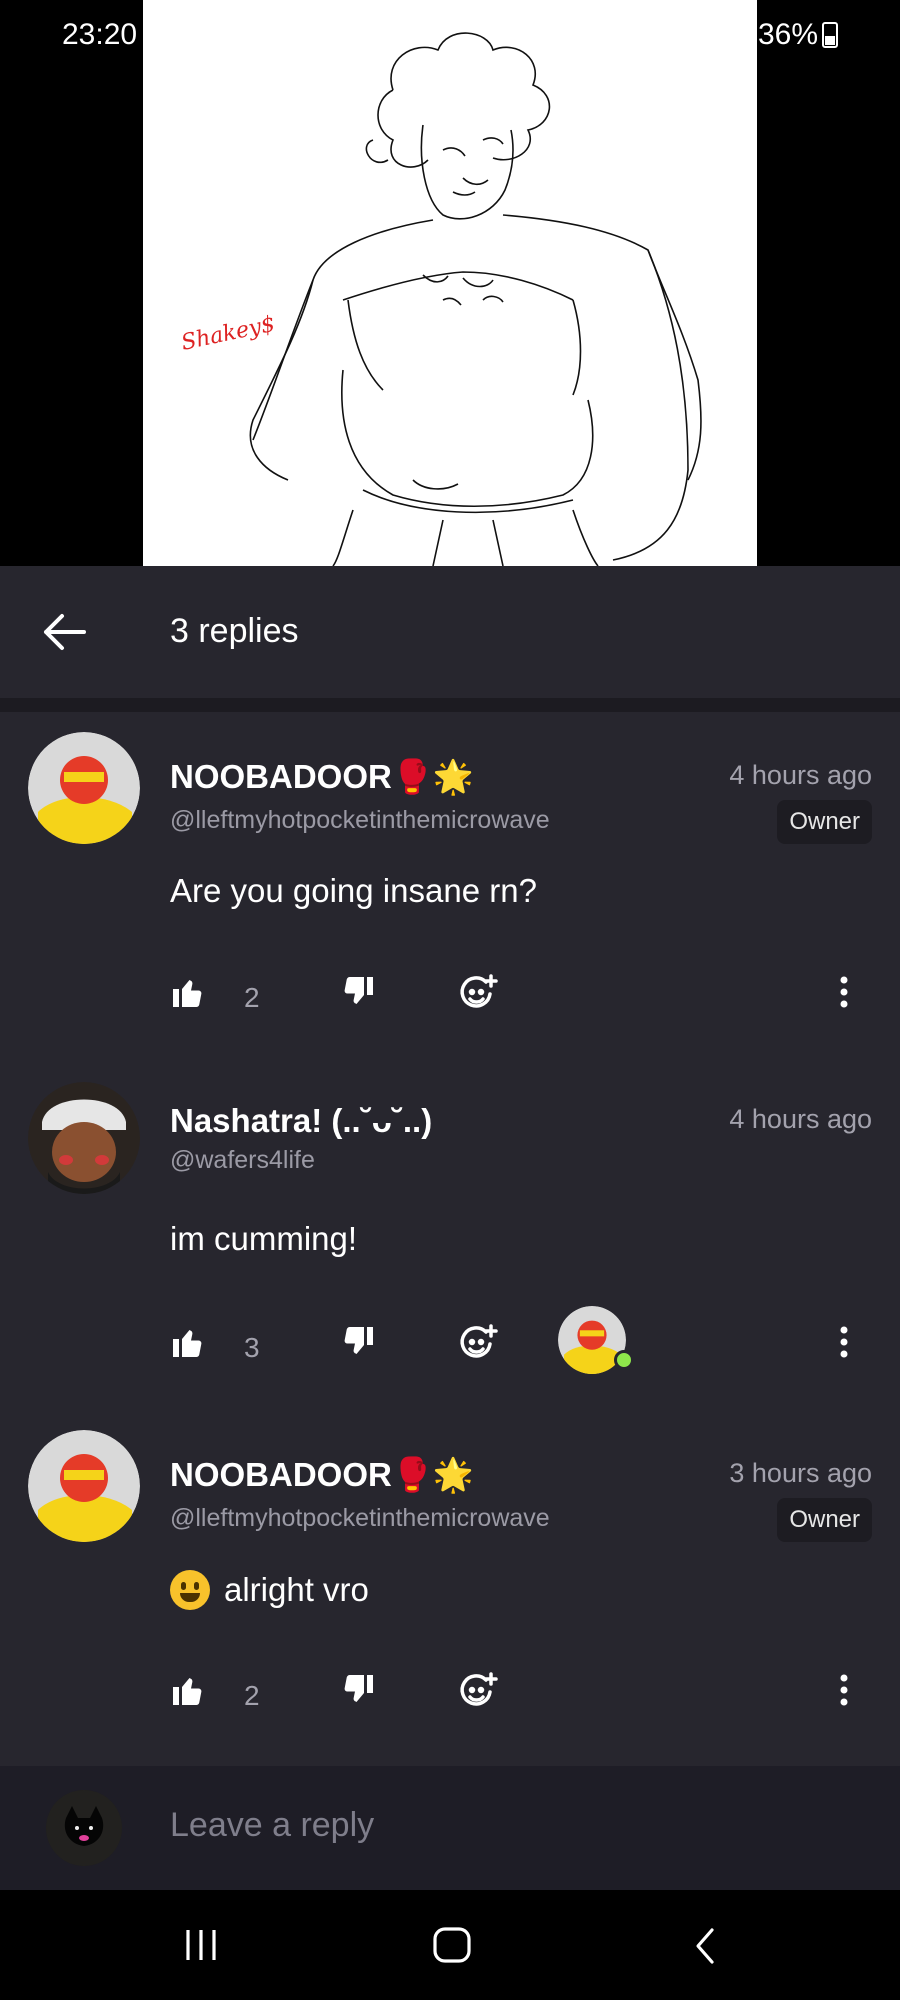  What do you see at coordinates (100, 34) in the screenshot?
I see `status-time: 23:20` at bounding box center [100, 34].